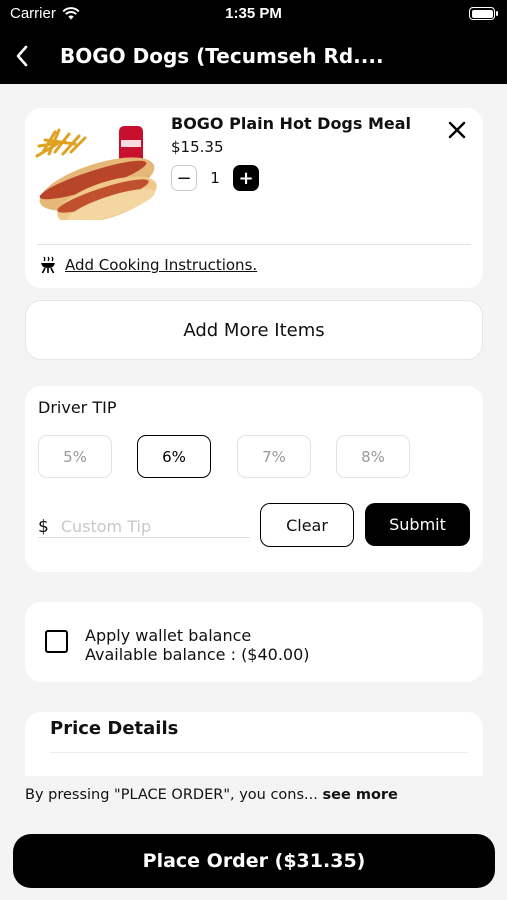  What do you see at coordinates (197, 147) in the screenshot?
I see `item-price: $15.35` at bounding box center [197, 147].